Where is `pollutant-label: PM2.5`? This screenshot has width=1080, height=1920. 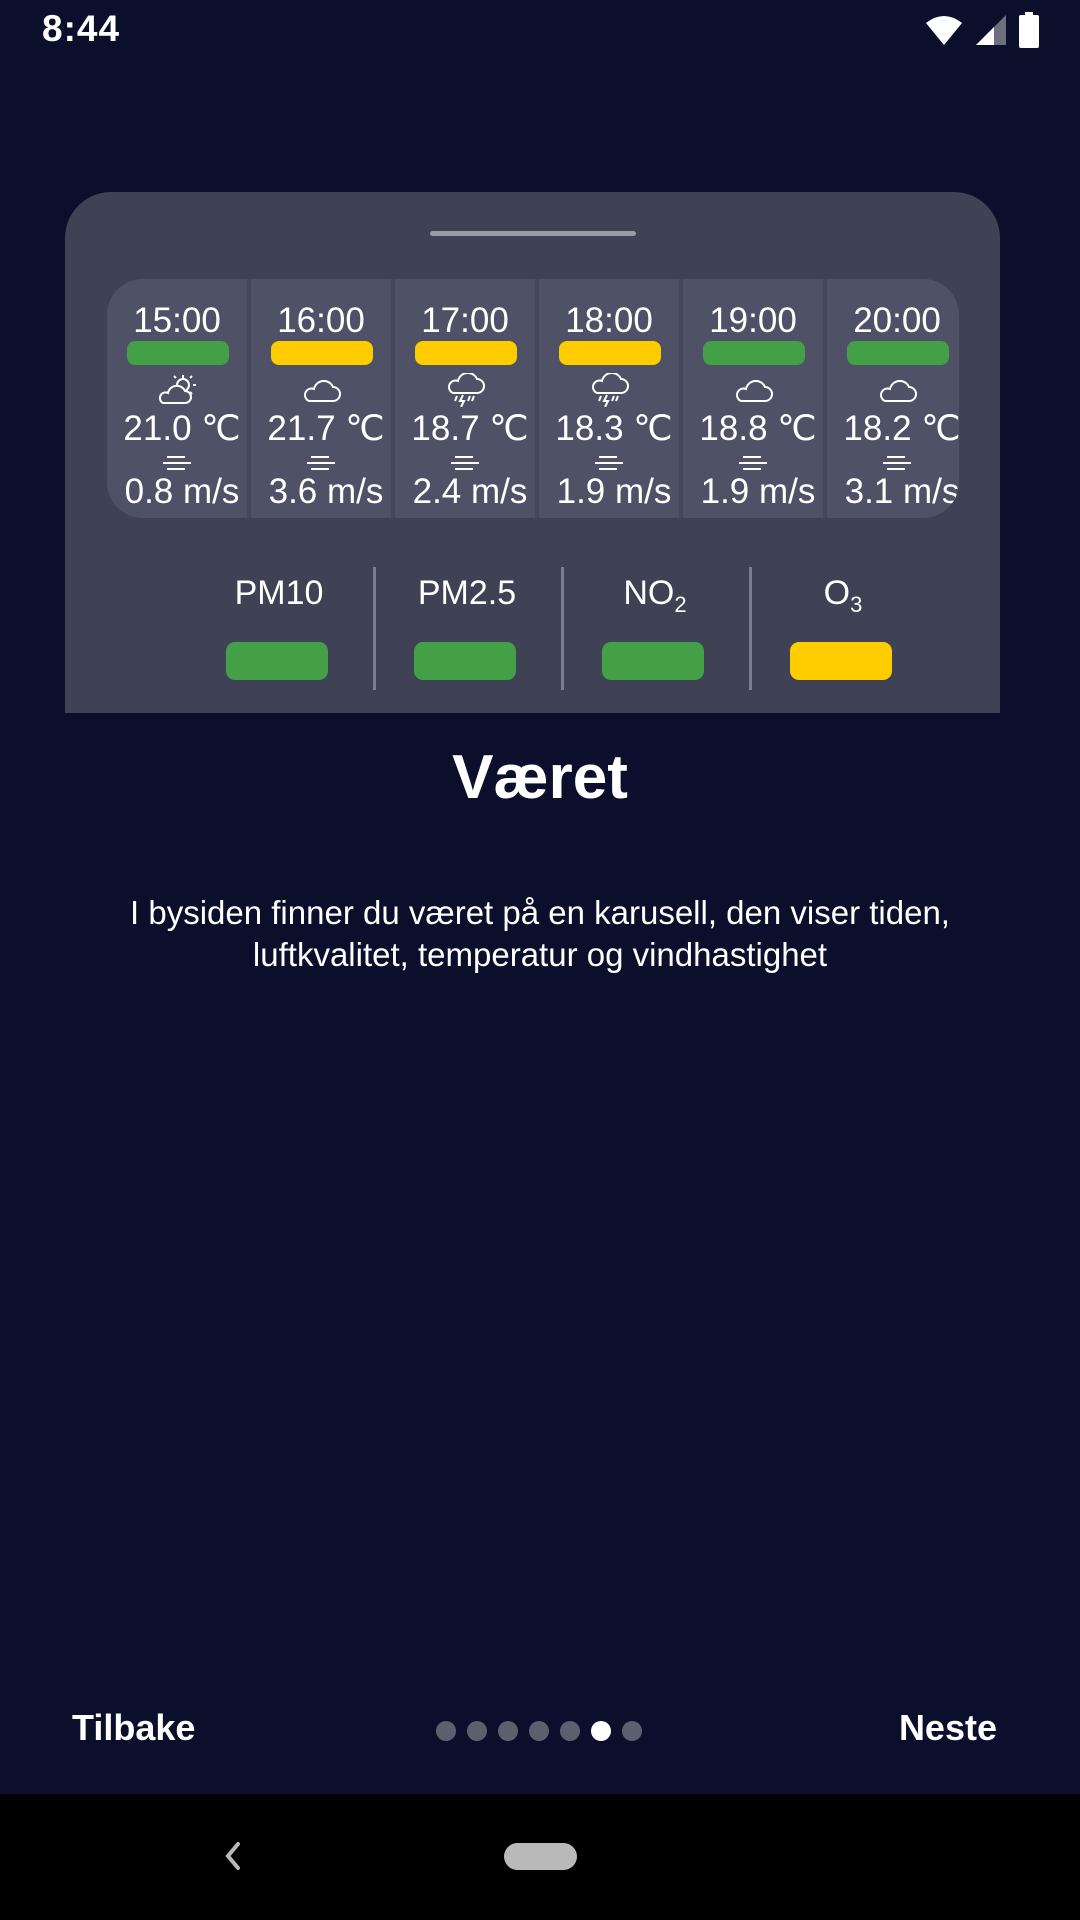 pollutant-label: PM2.5 is located at coordinates (467, 593).